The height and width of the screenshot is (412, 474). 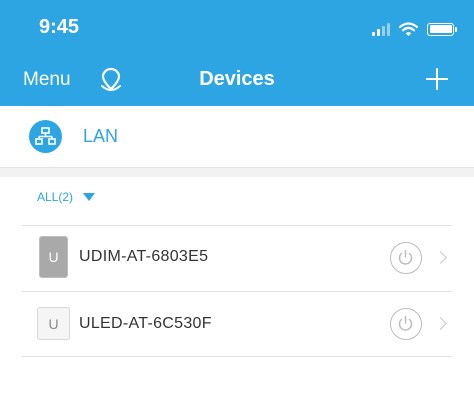 I want to click on filter-label: ALL(2), so click(x=55, y=197).